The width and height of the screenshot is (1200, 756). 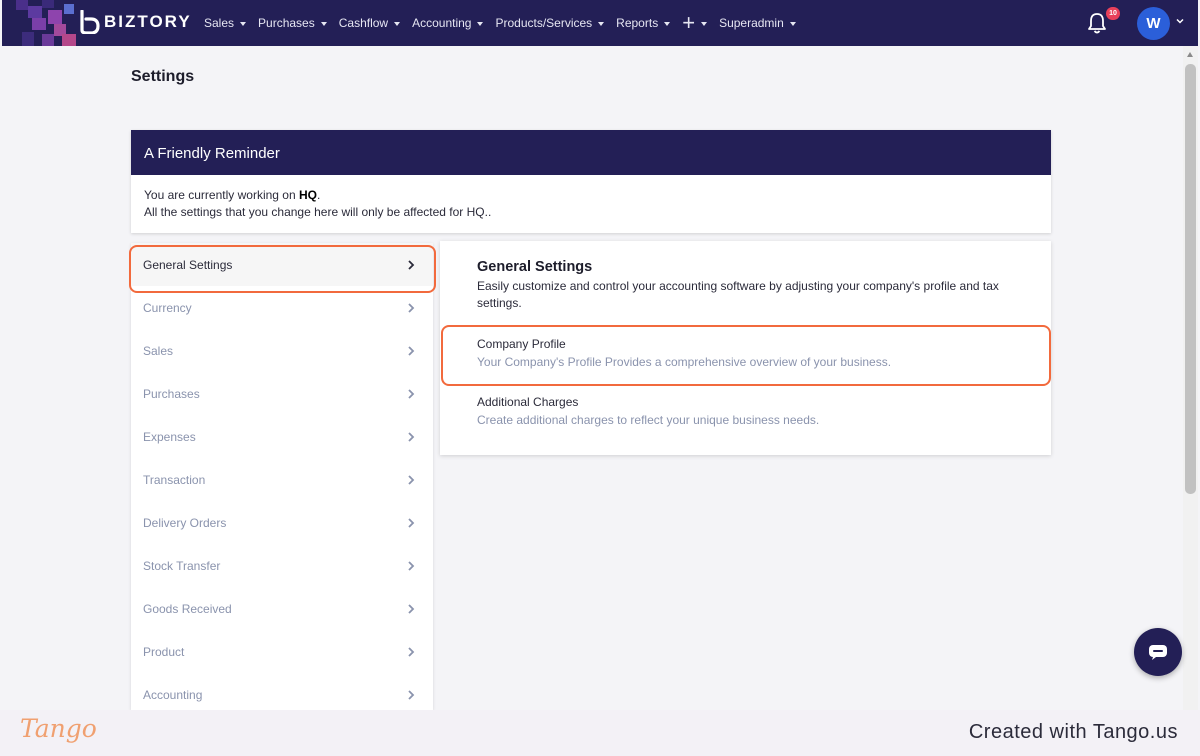 What do you see at coordinates (167, 307) in the screenshot?
I see `sidebar-item-label: Currency` at bounding box center [167, 307].